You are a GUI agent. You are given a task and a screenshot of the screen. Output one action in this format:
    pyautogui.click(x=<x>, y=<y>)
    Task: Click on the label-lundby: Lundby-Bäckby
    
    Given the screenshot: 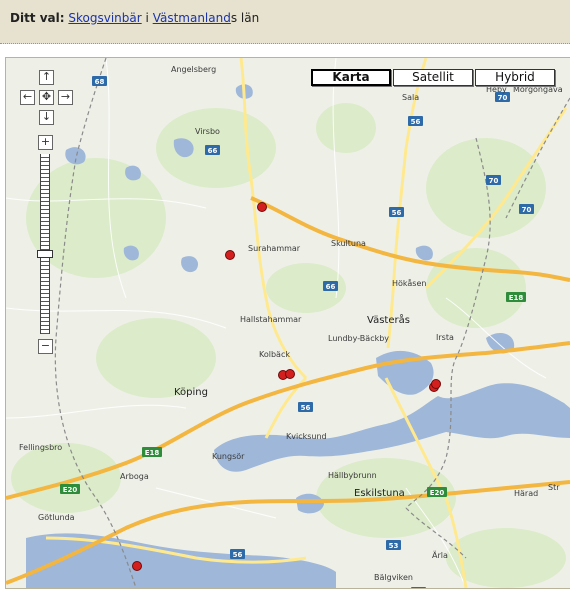 What is the action you would take?
    pyautogui.click(x=358, y=338)
    